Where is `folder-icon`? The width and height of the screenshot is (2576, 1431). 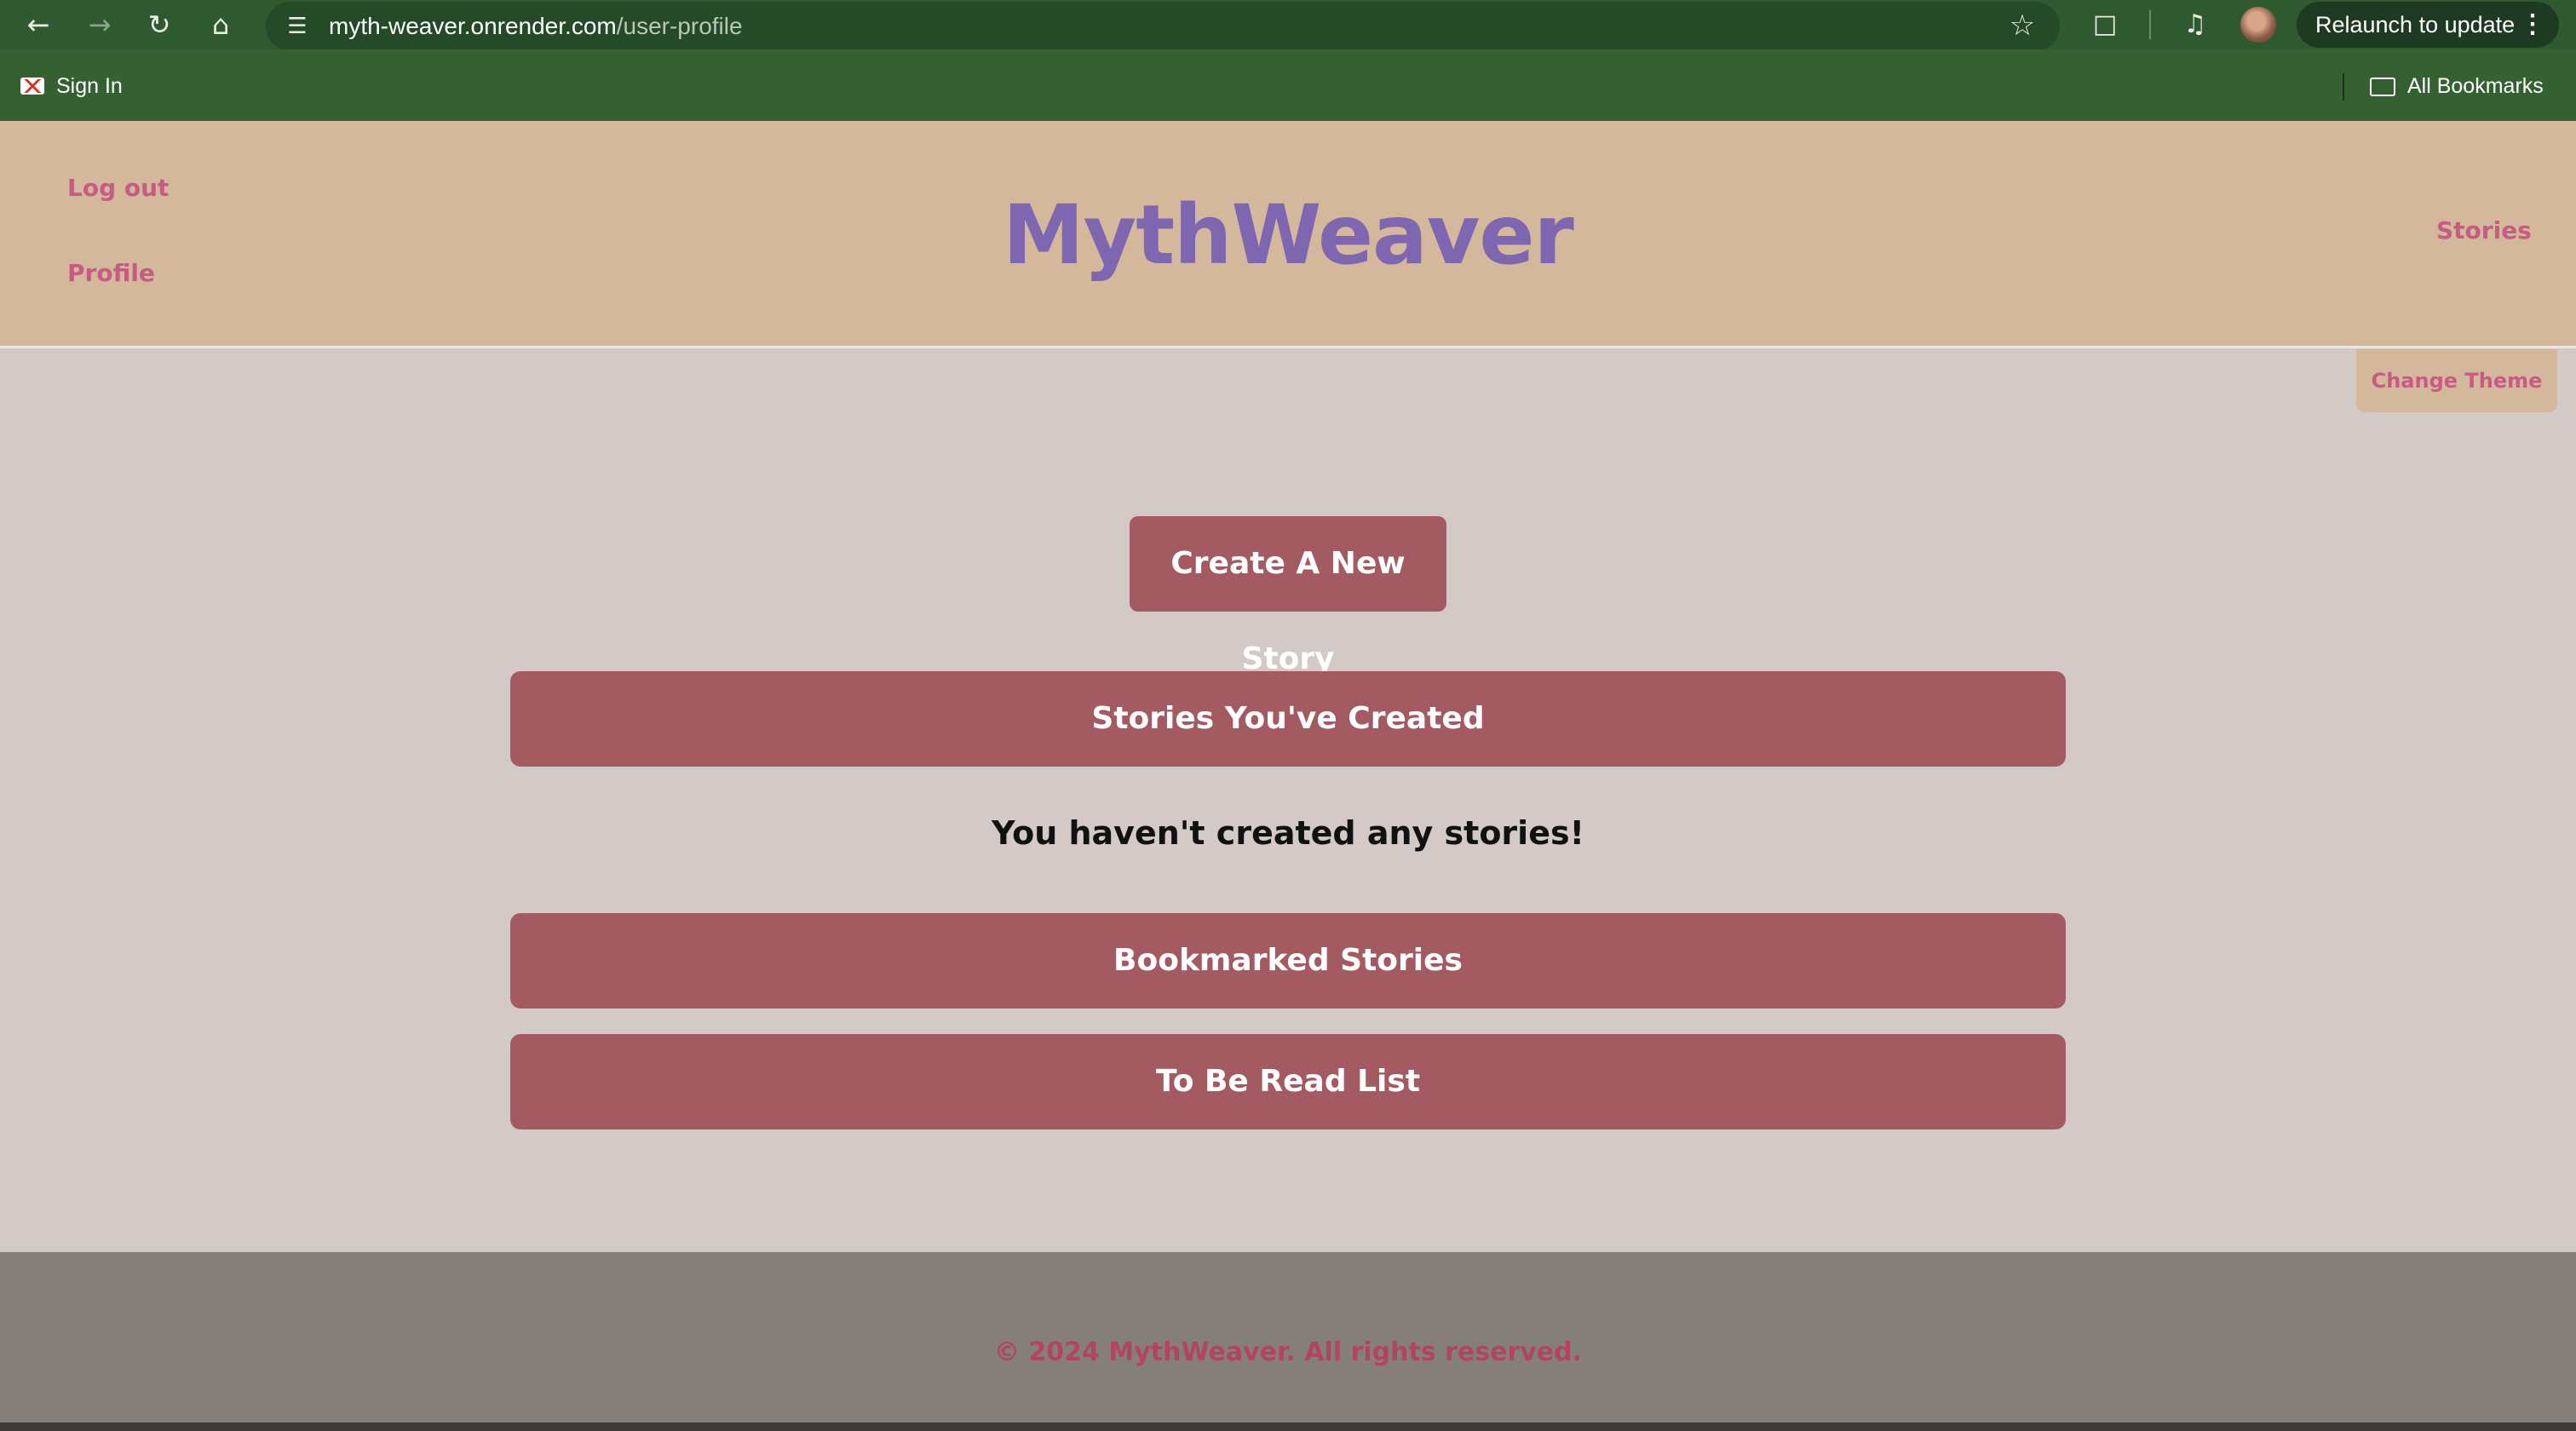 folder-icon is located at coordinates (2383, 87).